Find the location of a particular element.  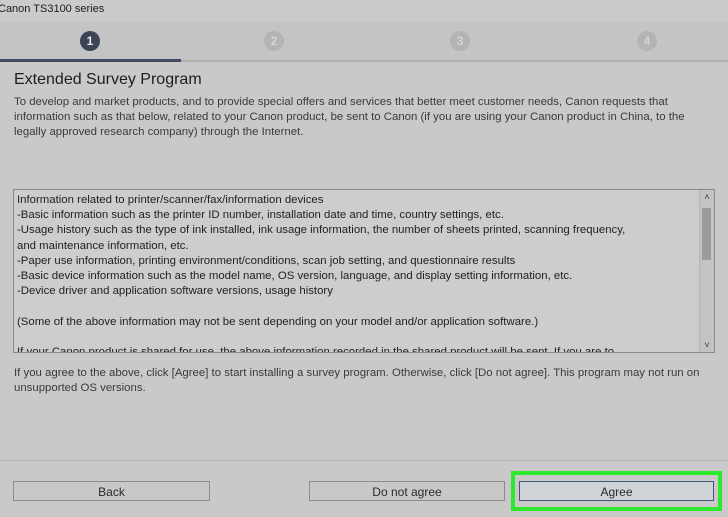

step-2: 2 is located at coordinates (274, 41).